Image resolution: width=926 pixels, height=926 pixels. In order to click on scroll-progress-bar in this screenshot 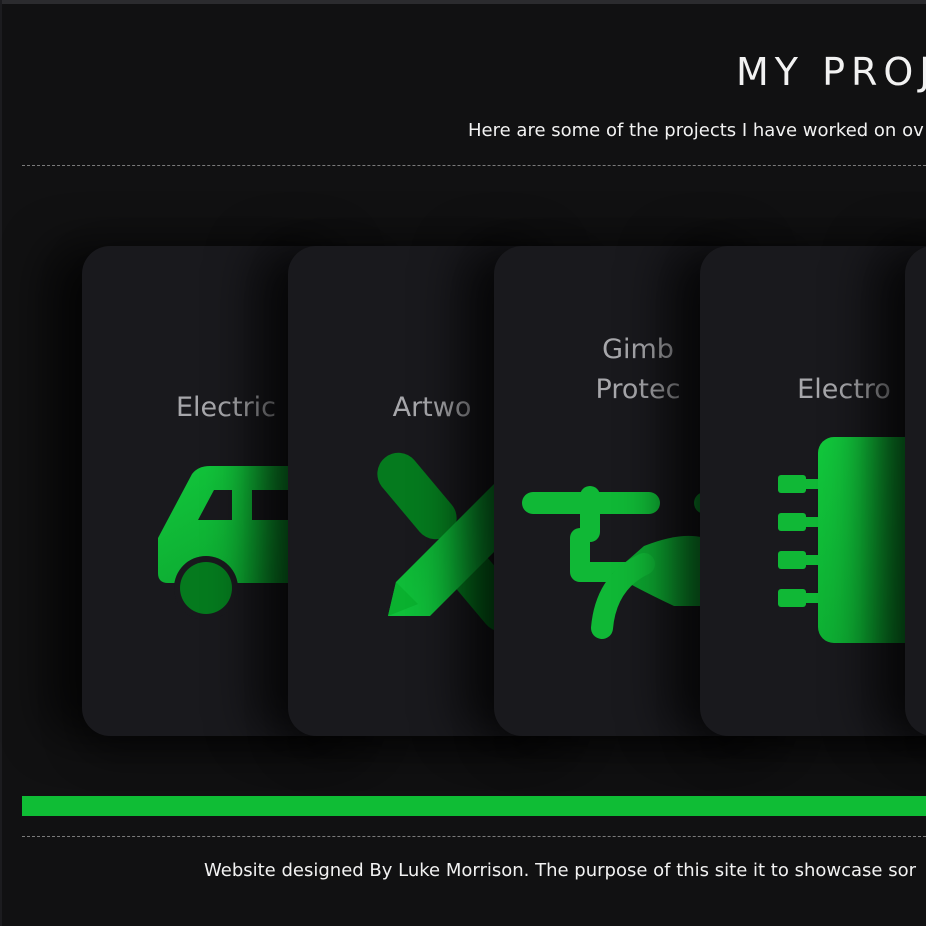, I will do `click(474, 806)`.